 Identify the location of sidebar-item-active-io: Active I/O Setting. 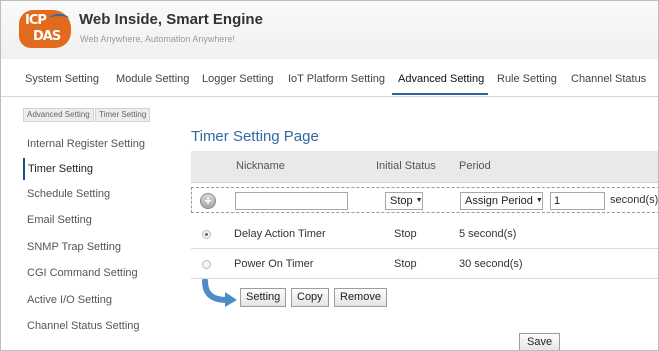
(98, 300).